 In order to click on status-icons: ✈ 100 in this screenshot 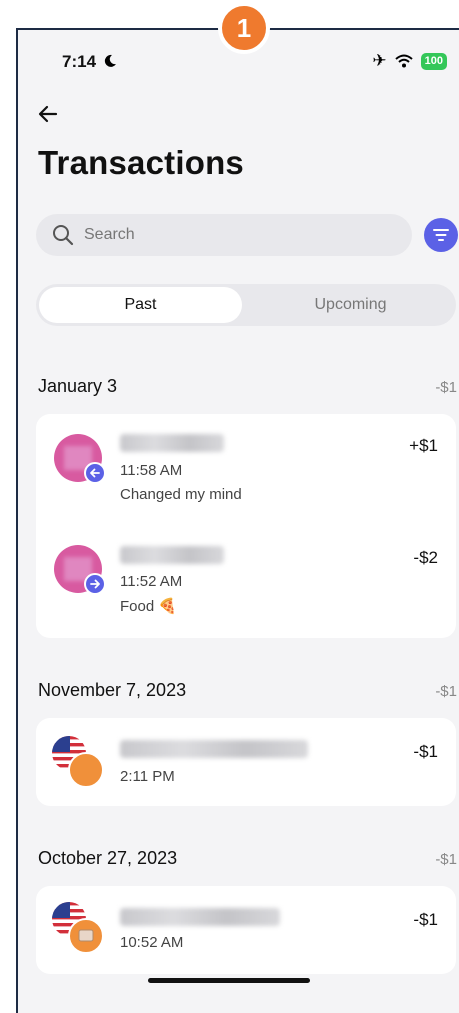, I will do `click(409, 61)`.